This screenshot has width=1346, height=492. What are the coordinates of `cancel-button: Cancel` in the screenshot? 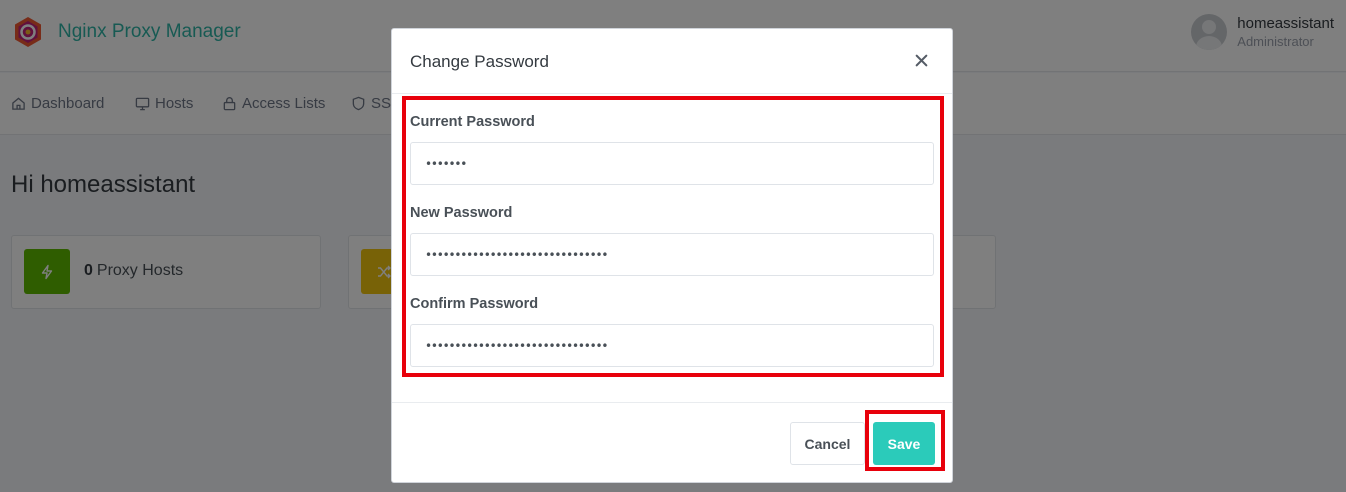 It's located at (827, 443).